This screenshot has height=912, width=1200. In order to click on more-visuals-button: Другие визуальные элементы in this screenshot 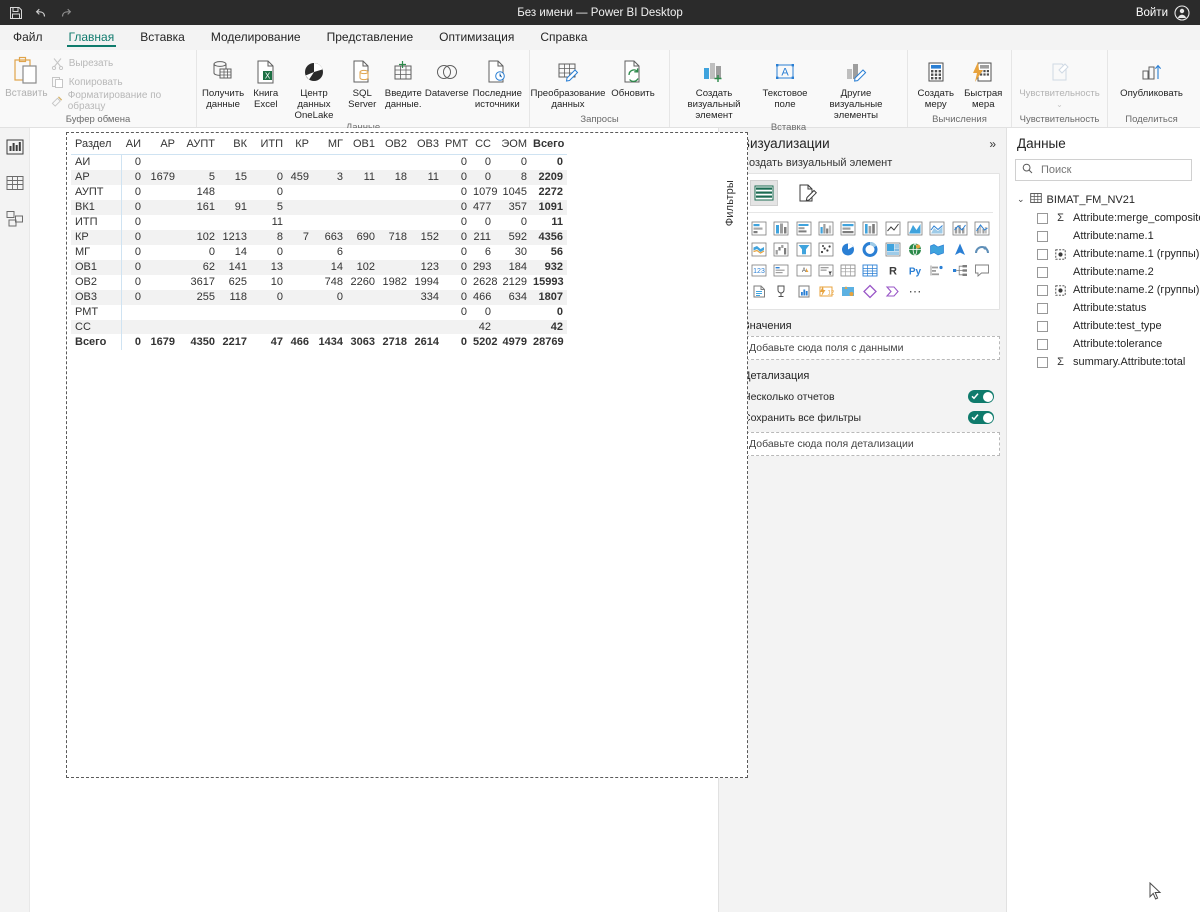, I will do `click(856, 87)`.